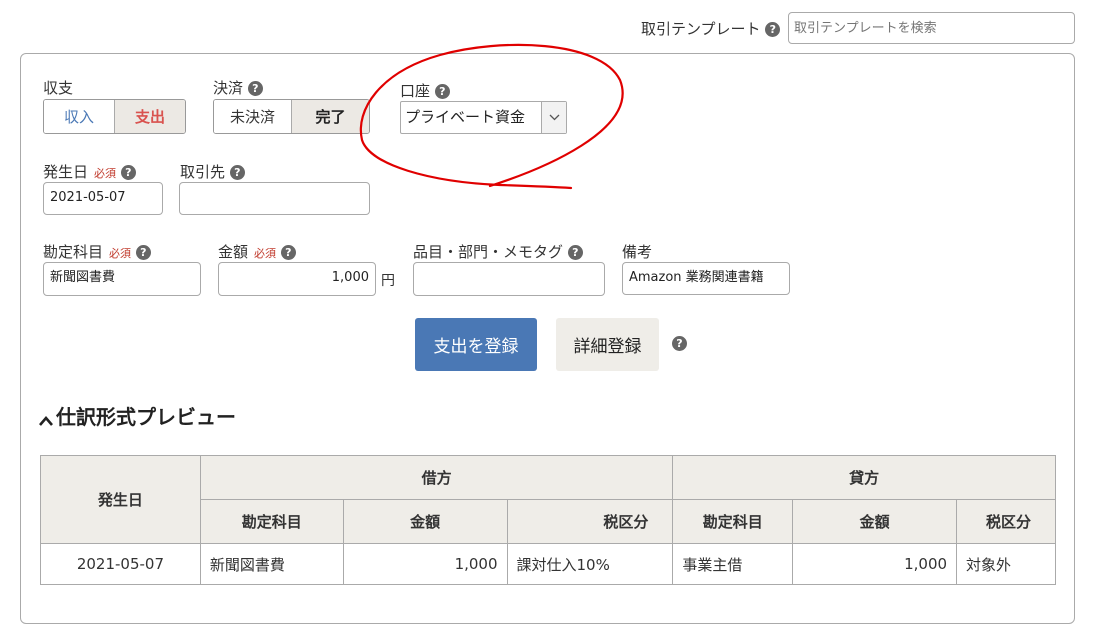  I want to click on memo-input: Amazon 業務関連書籍, so click(706, 278).